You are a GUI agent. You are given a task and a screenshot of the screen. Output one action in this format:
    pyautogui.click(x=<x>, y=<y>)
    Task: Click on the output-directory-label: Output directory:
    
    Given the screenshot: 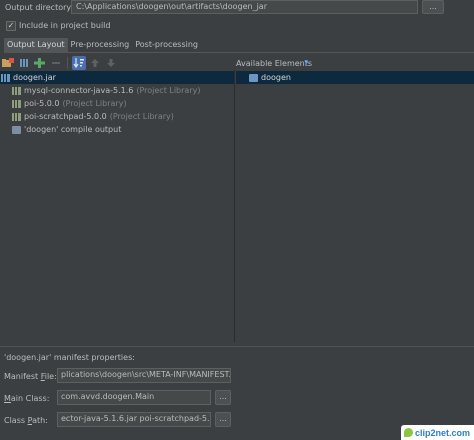 What is the action you would take?
    pyautogui.click(x=39, y=7)
    